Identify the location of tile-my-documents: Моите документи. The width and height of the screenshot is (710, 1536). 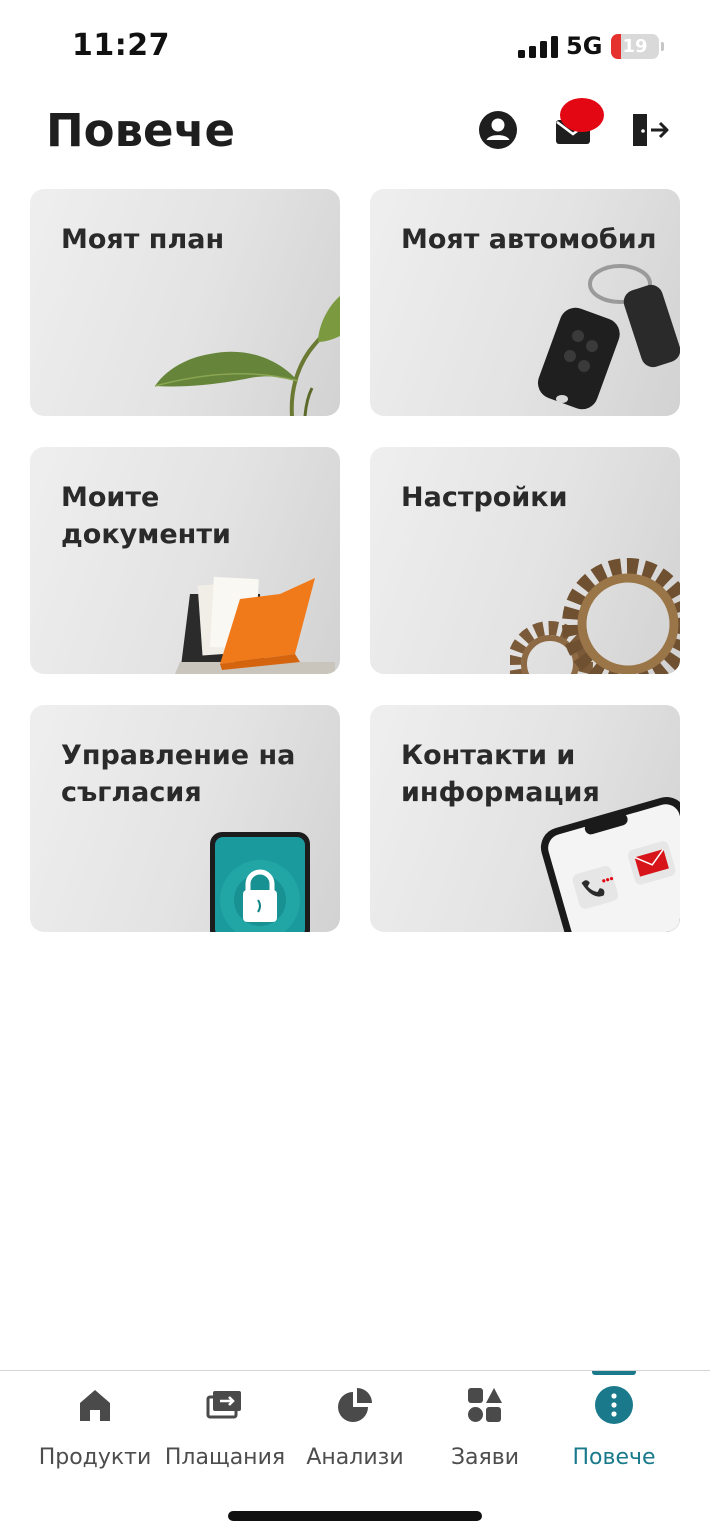
(185, 560).